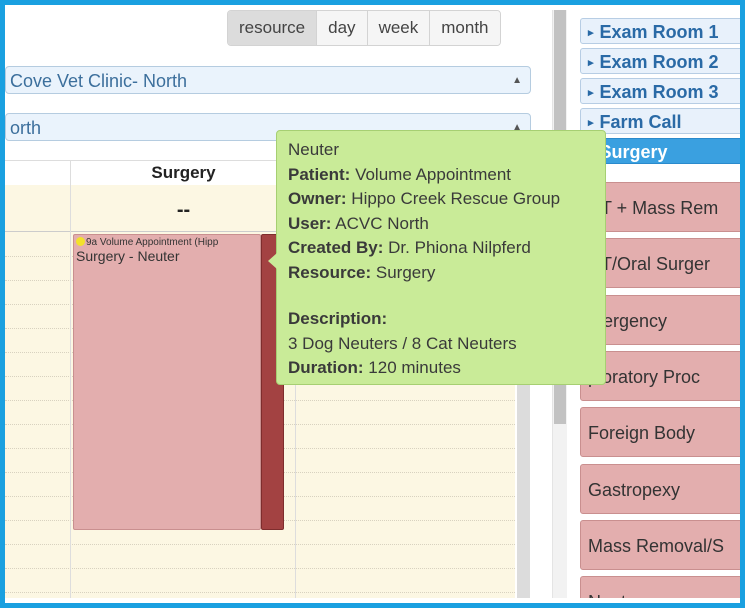  I want to click on procedure-item: Foreign Body, so click(660, 432).